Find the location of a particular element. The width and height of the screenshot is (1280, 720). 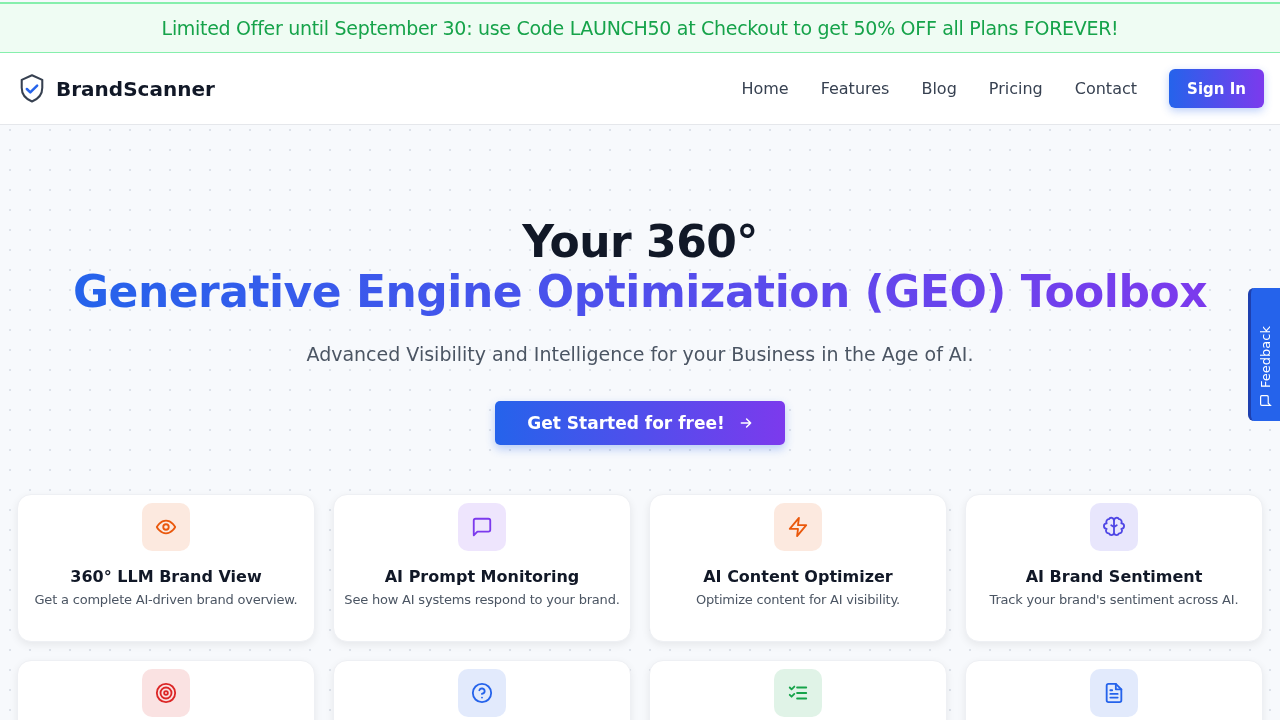

hero-subtitle: Advanced Visibility and Intelligence for your Business in the Age of AI. is located at coordinates (640, 354).